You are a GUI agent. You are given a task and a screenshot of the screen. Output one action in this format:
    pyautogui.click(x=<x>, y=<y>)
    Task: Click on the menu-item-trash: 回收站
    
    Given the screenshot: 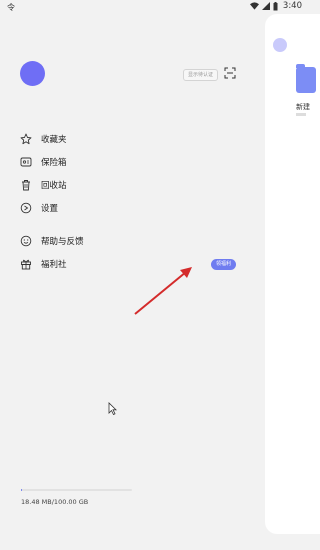 What is the action you would take?
    pyautogui.click(x=43, y=185)
    